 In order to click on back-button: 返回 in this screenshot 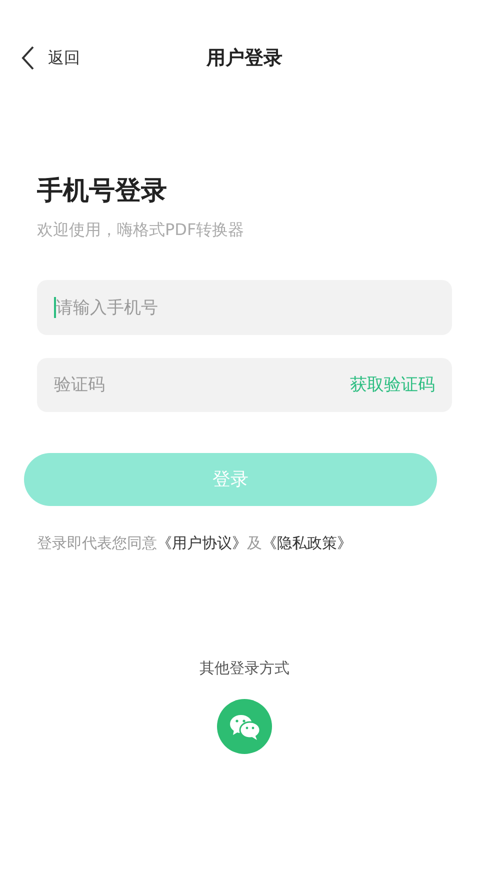, I will do `click(40, 58)`.